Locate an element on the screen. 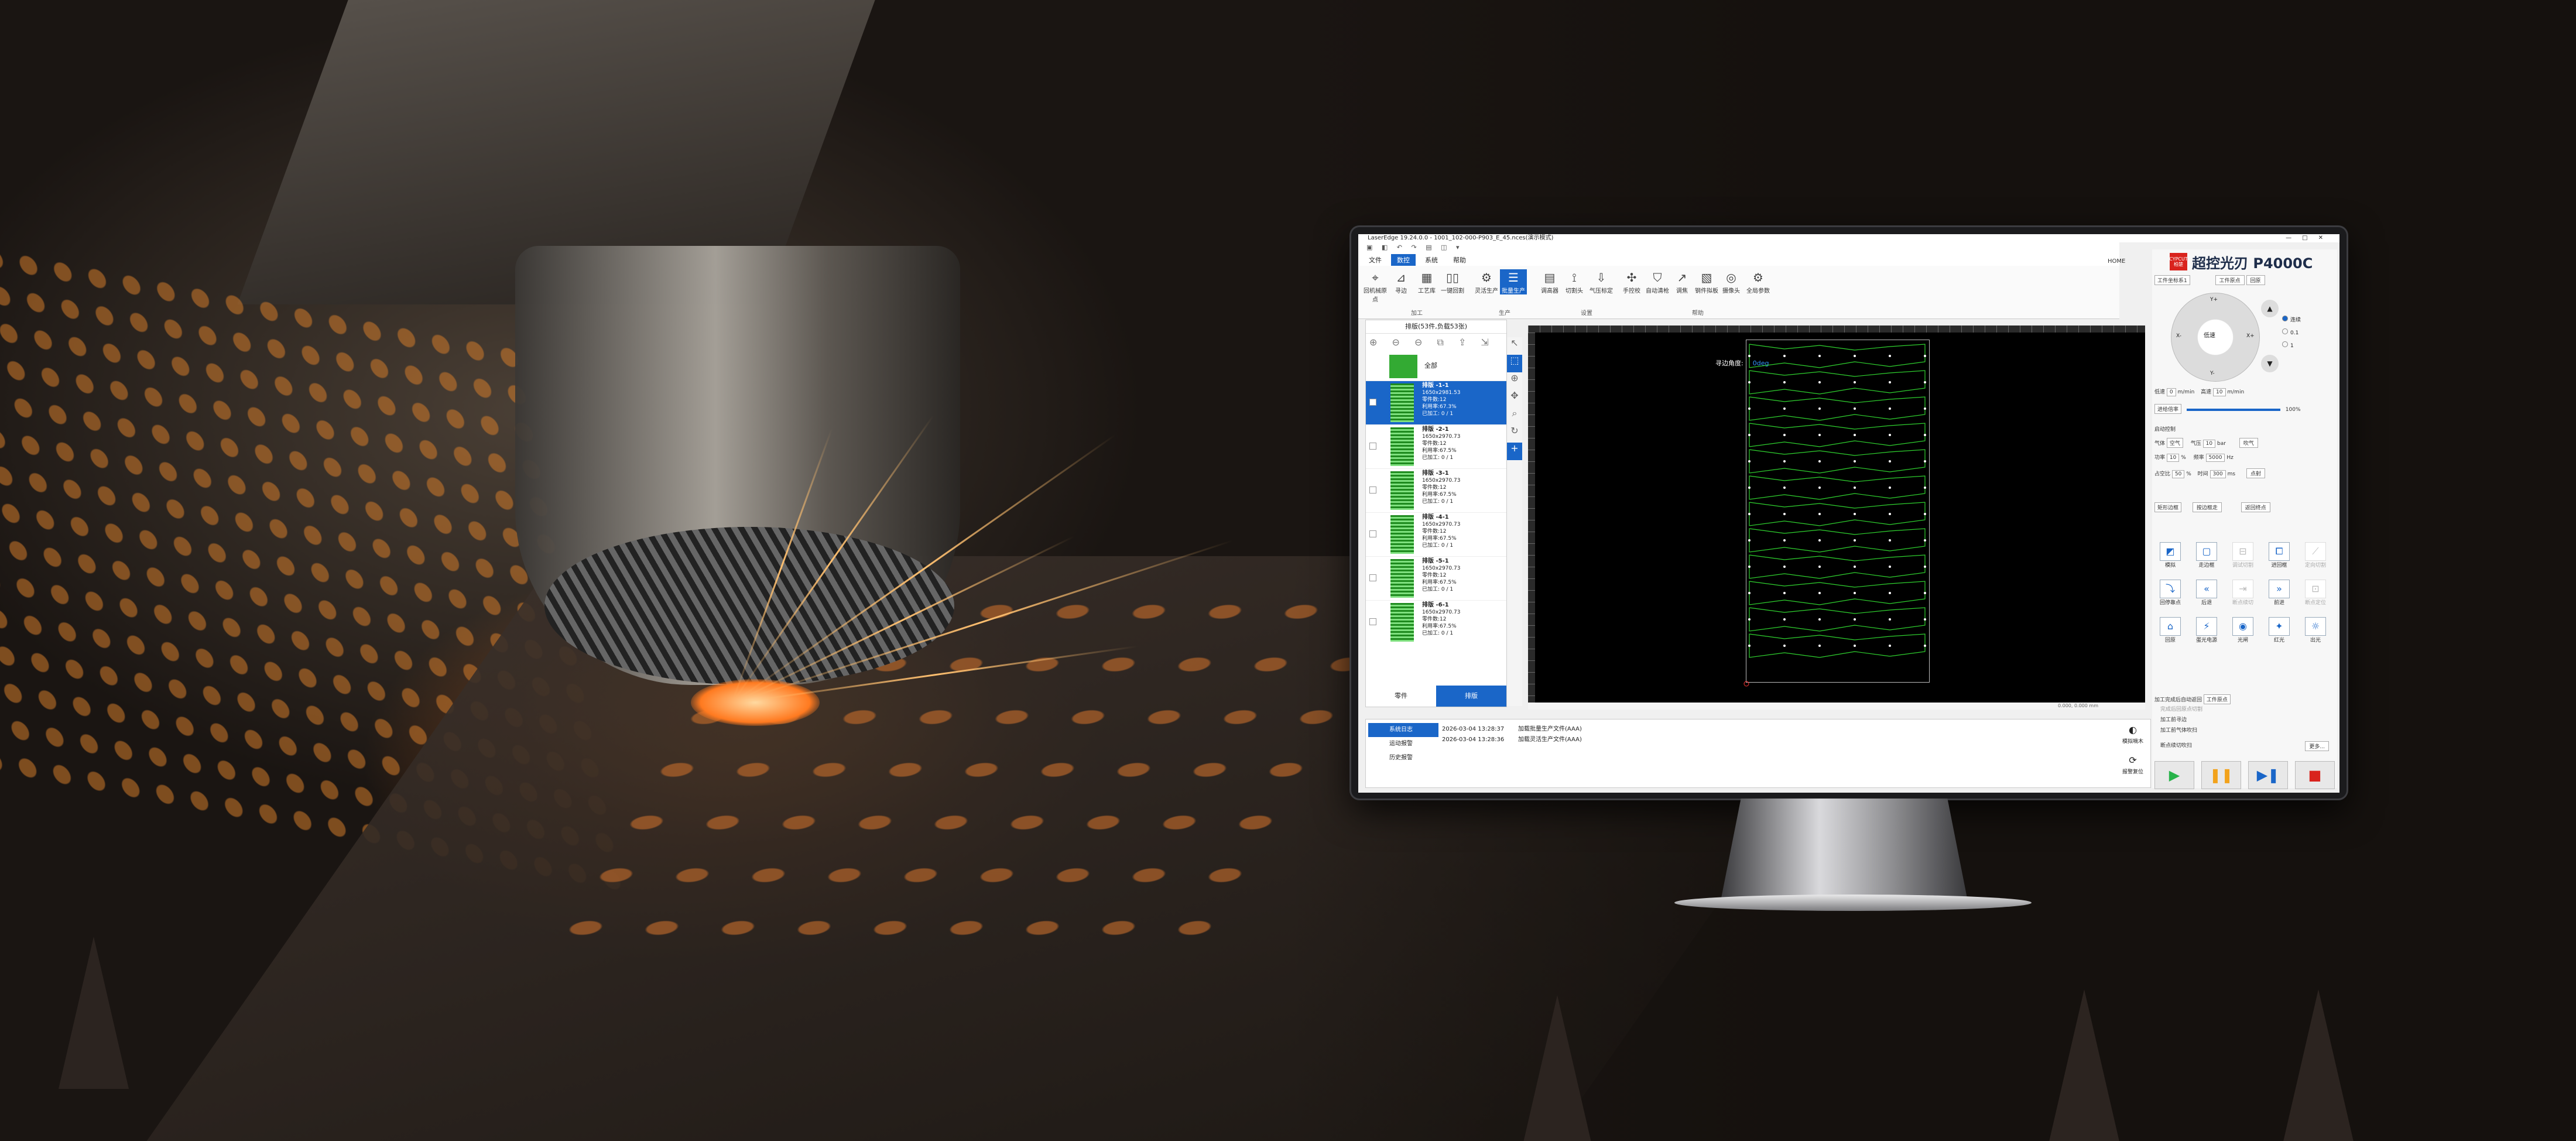 The height and width of the screenshot is (1141, 2576). zoom-icon: ⊕ is located at coordinates (1514, 381).